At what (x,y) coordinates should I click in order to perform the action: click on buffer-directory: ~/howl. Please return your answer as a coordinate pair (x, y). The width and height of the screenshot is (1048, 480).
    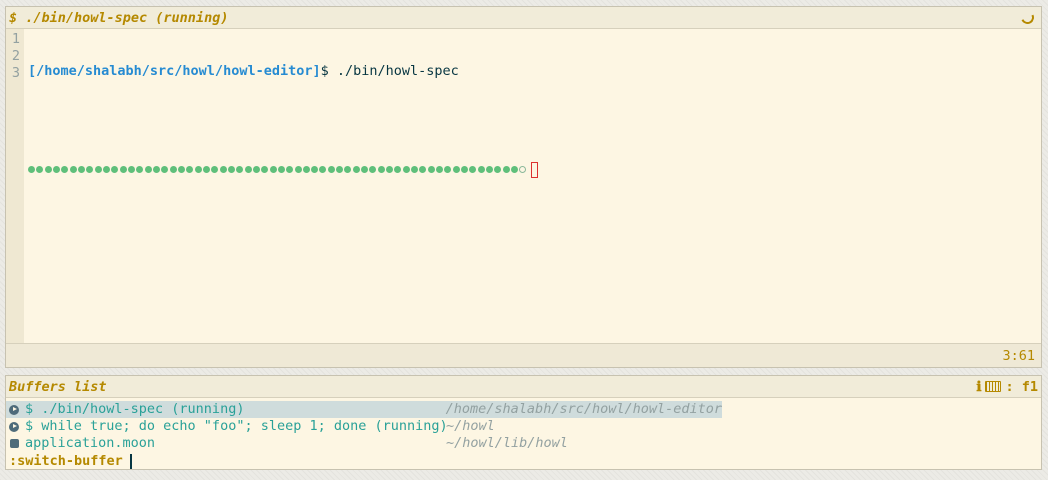
    Looking at the image, I should click on (470, 426).